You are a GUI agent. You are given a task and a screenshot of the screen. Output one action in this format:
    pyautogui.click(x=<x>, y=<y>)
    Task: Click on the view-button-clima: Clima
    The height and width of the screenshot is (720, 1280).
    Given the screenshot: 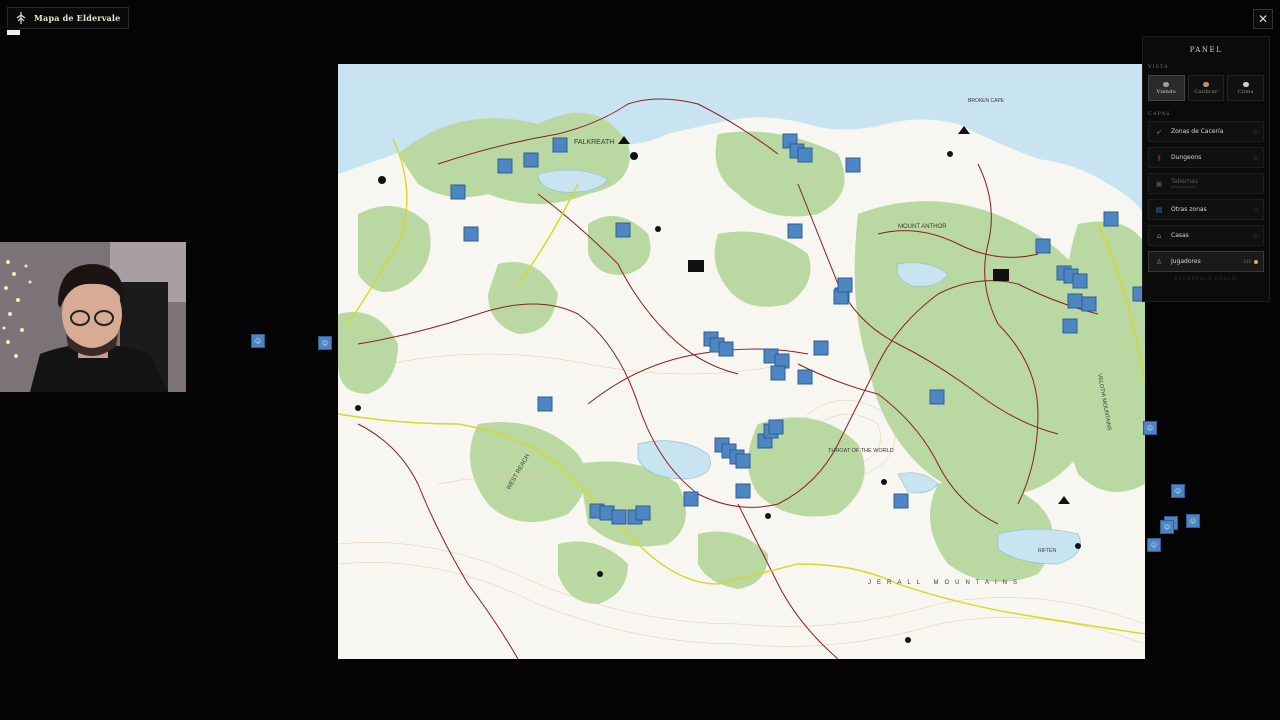 What is the action you would take?
    pyautogui.click(x=1246, y=88)
    